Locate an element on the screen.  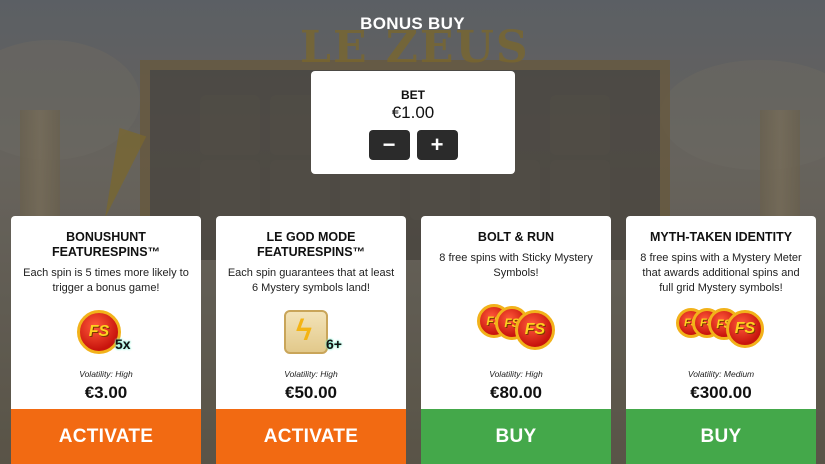
card-title: BONUSHUNT FEATURESPINS™ is located at coordinates (106, 244).